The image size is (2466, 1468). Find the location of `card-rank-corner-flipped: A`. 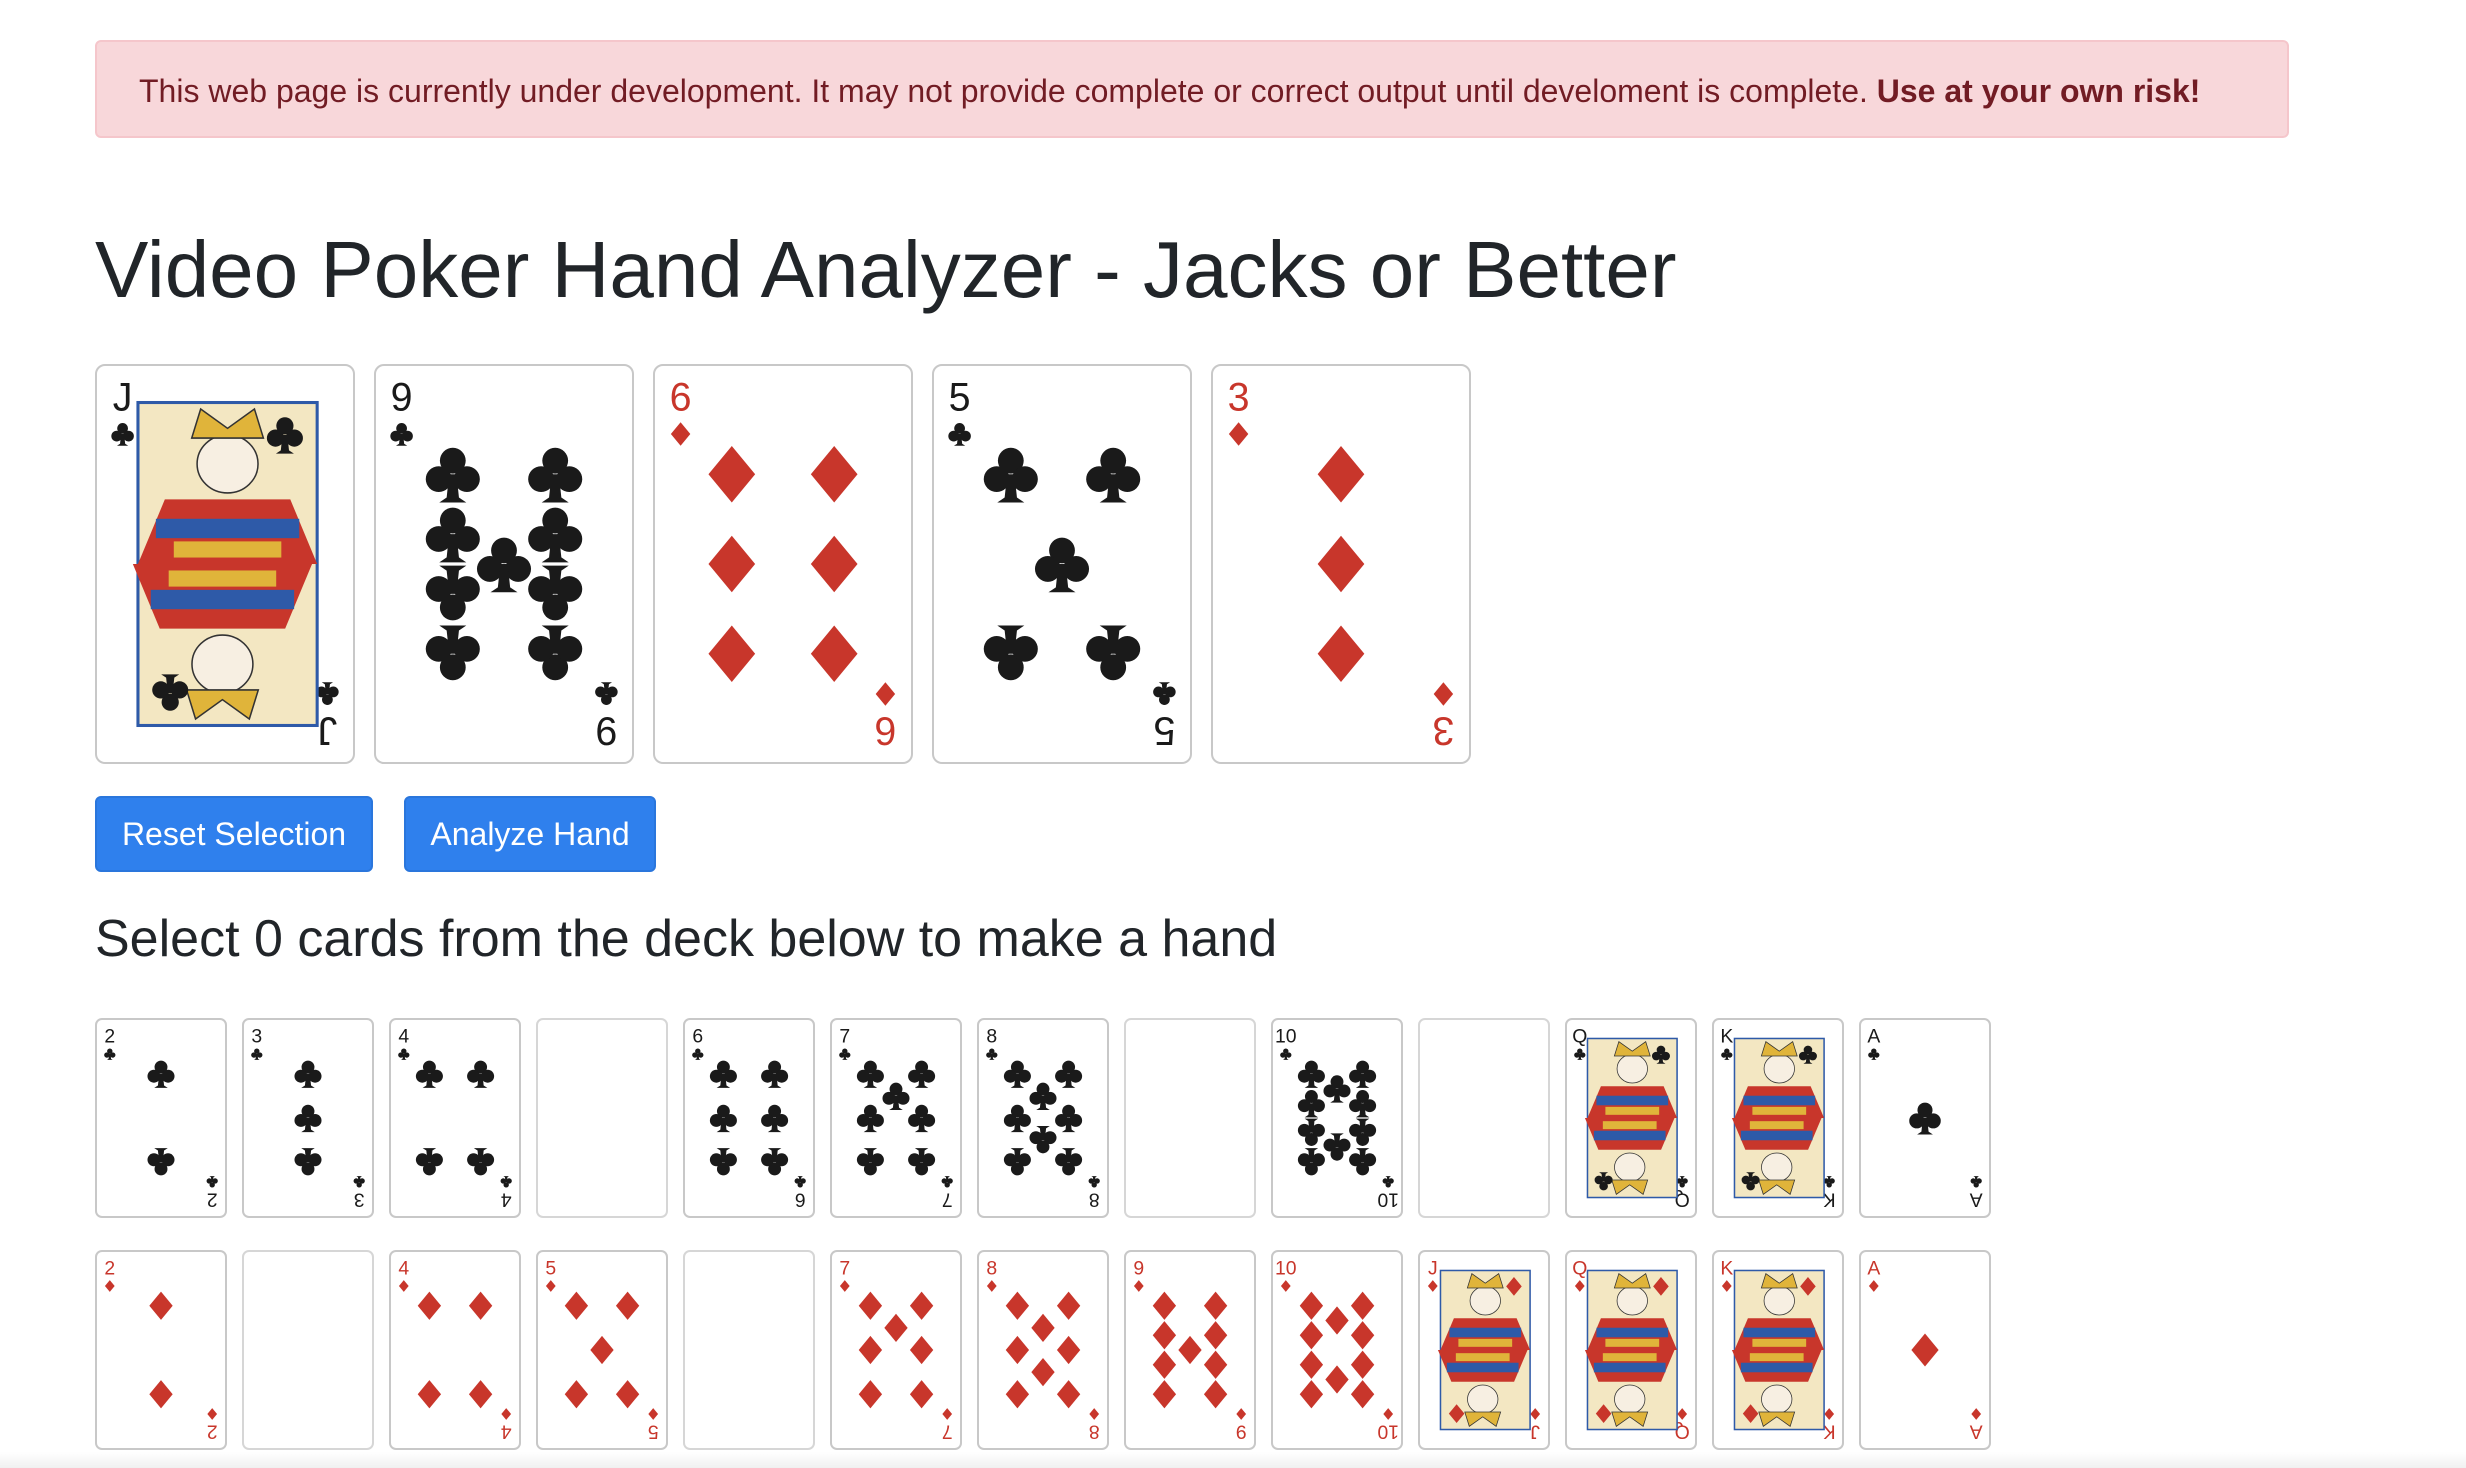

card-rank-corner-flipped: A is located at coordinates (1976, 1432).